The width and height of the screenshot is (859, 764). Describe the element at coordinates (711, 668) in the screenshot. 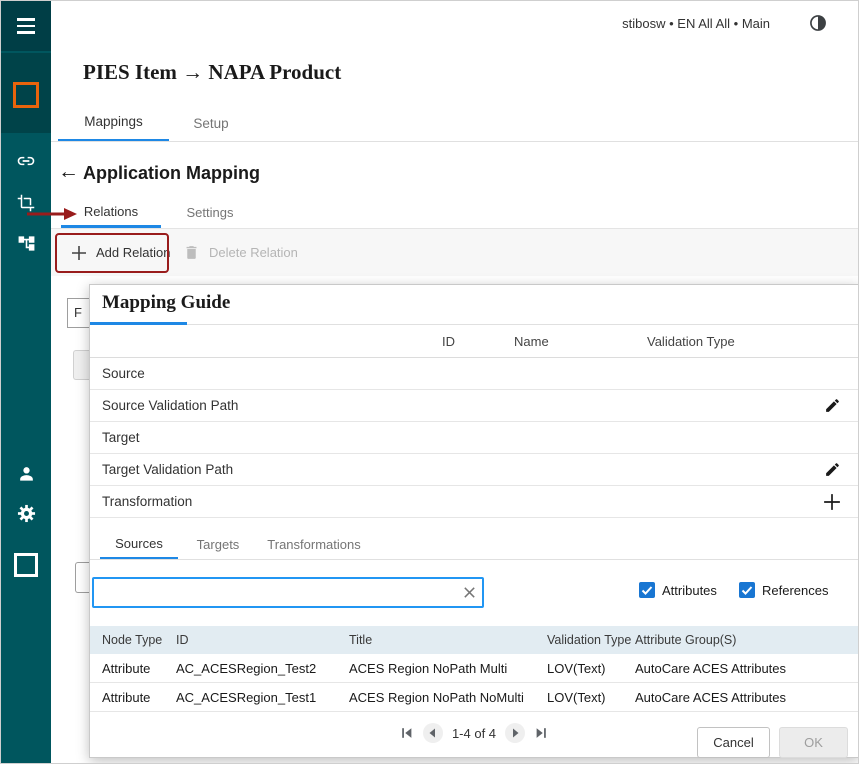

I see `cell-attribute-groups: AutoCare ACES Attributes` at that location.